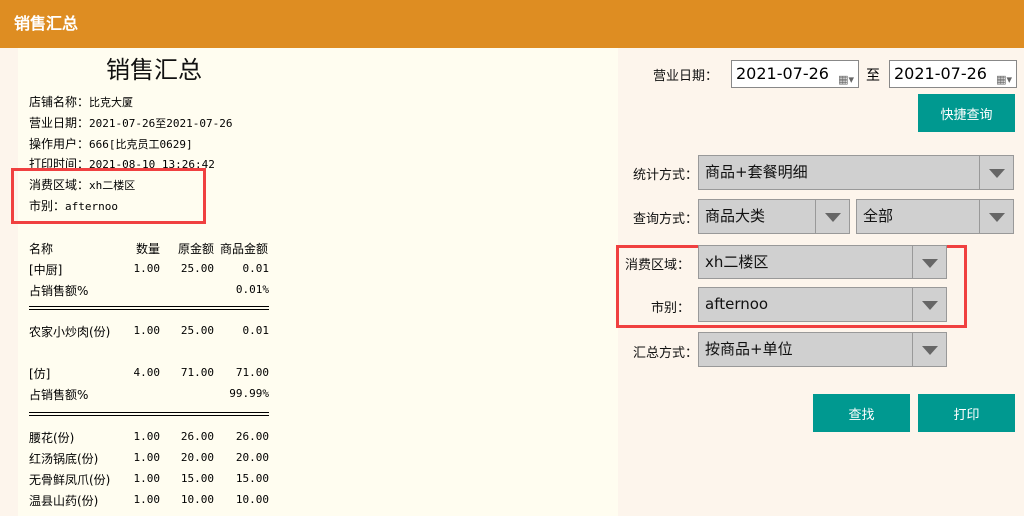 Image resolution: width=1024 pixels, height=516 pixels. Describe the element at coordinates (665, 175) in the screenshot. I see `stat-label: 统计方式：` at that location.